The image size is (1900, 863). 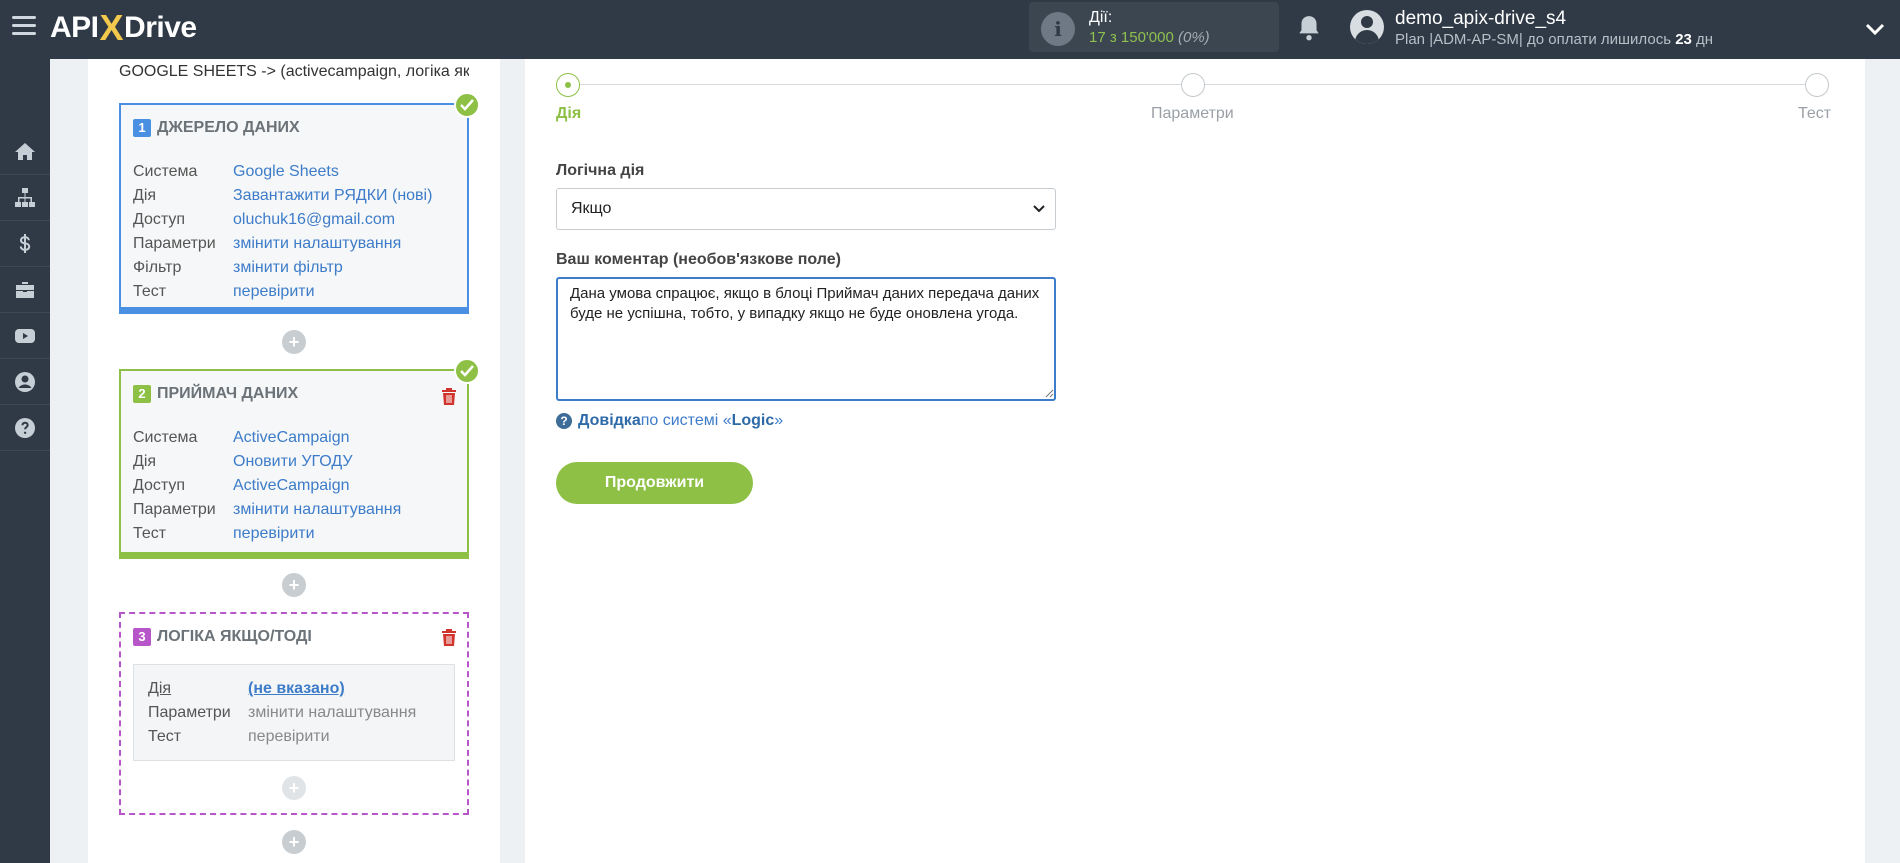 What do you see at coordinates (1058, 29) in the screenshot?
I see `info-icon: i` at bounding box center [1058, 29].